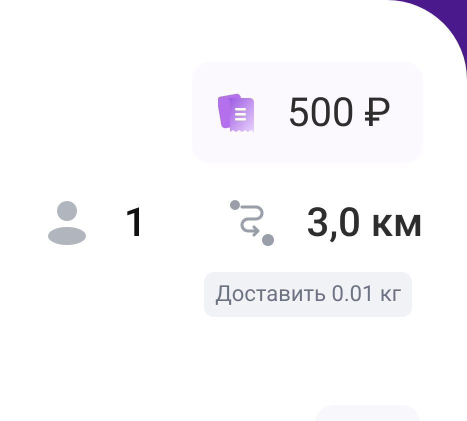 The image size is (467, 421). Describe the element at coordinates (252, 223) in the screenshot. I see `route-icon` at that location.